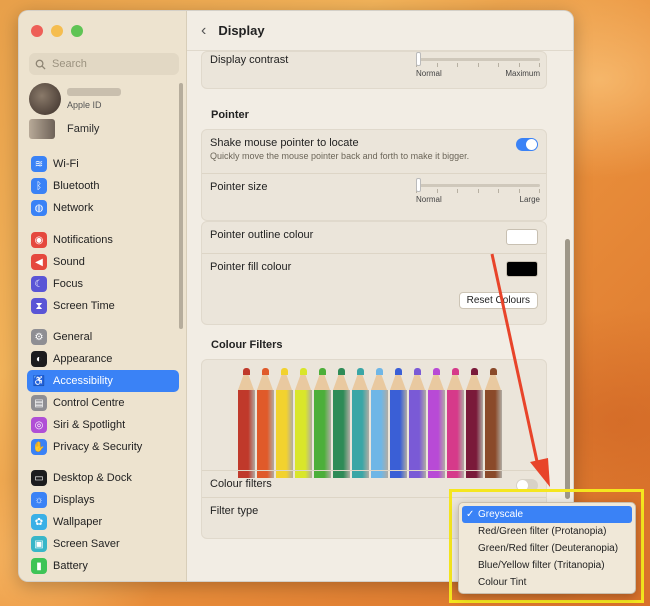 The width and height of the screenshot is (650, 606). What do you see at coordinates (547, 582) in the screenshot?
I see `dropdown-option-colour-tint: Colour Tint` at bounding box center [547, 582].